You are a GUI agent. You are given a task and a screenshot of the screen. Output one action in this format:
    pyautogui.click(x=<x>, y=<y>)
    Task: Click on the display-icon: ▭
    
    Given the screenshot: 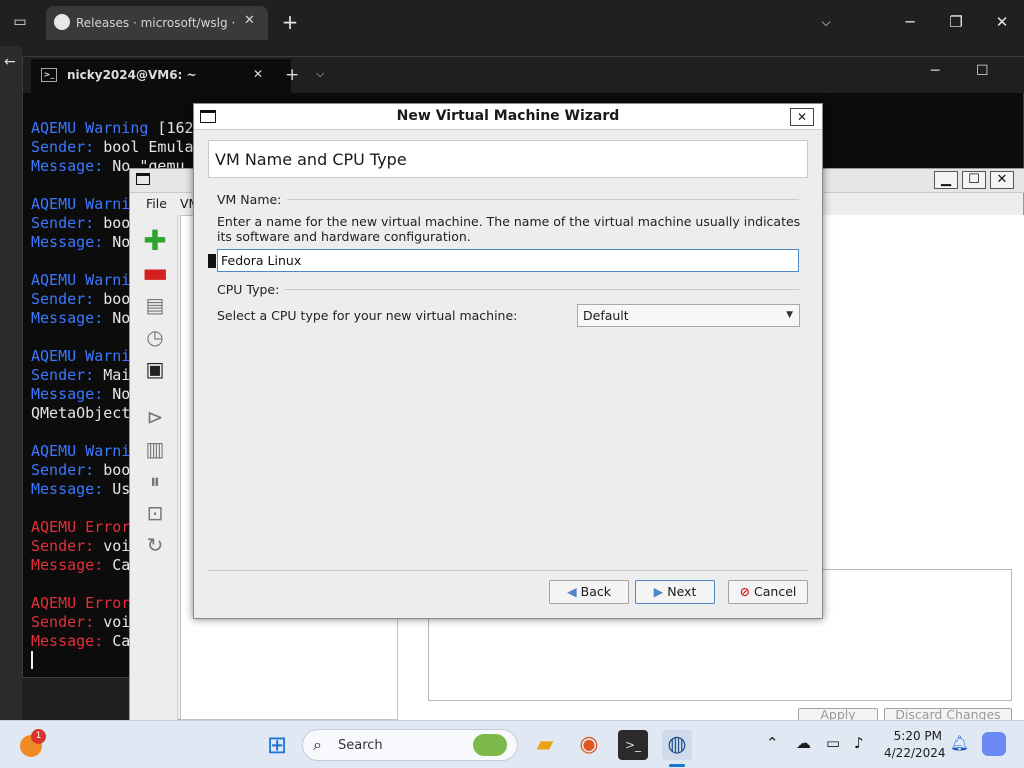 What is the action you would take?
    pyautogui.click(x=833, y=743)
    